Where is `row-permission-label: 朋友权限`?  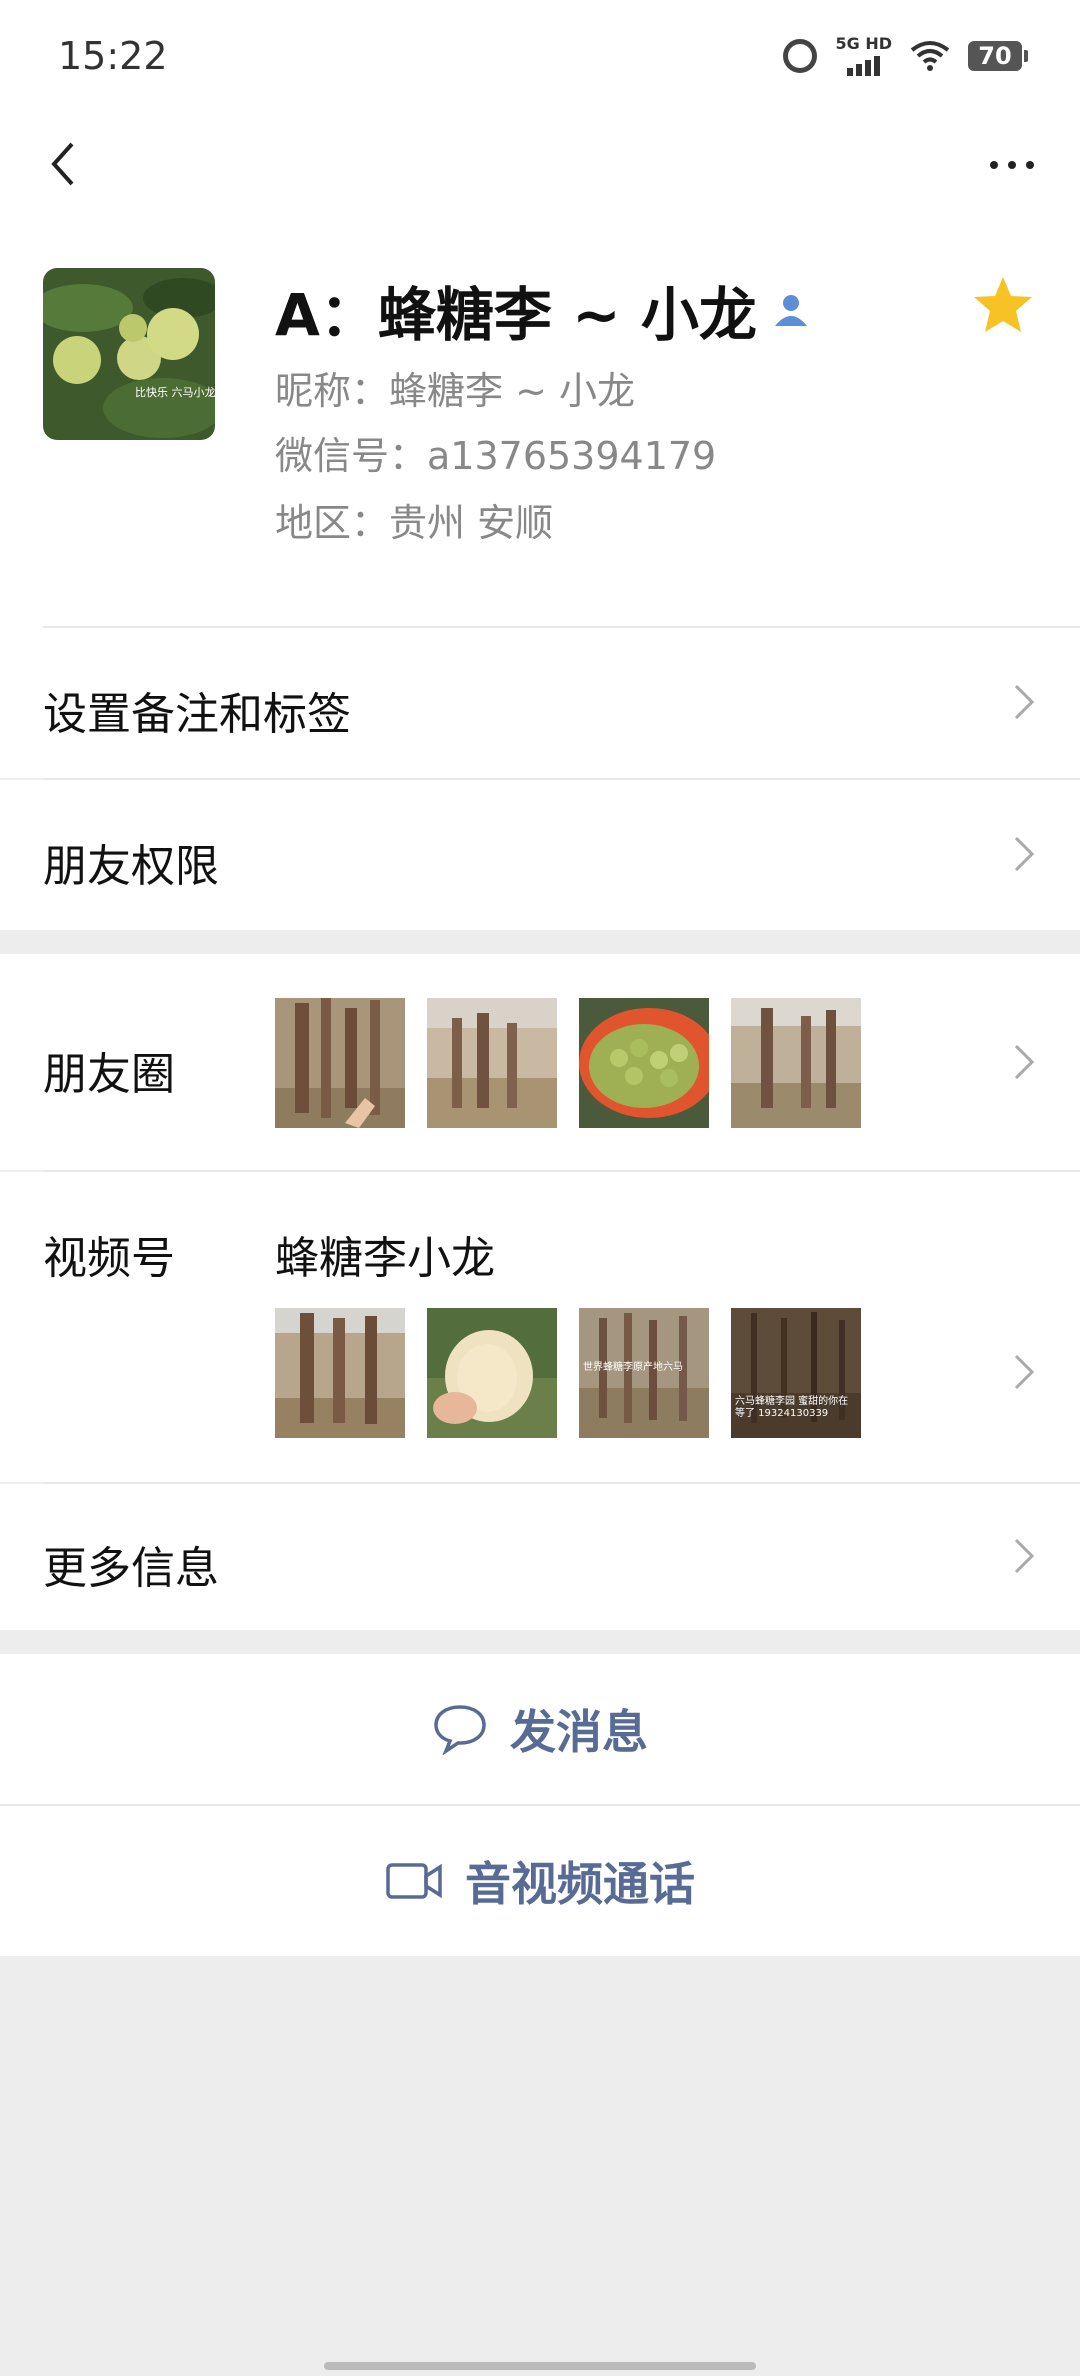
row-permission-label: 朋友权限 is located at coordinates (131, 866).